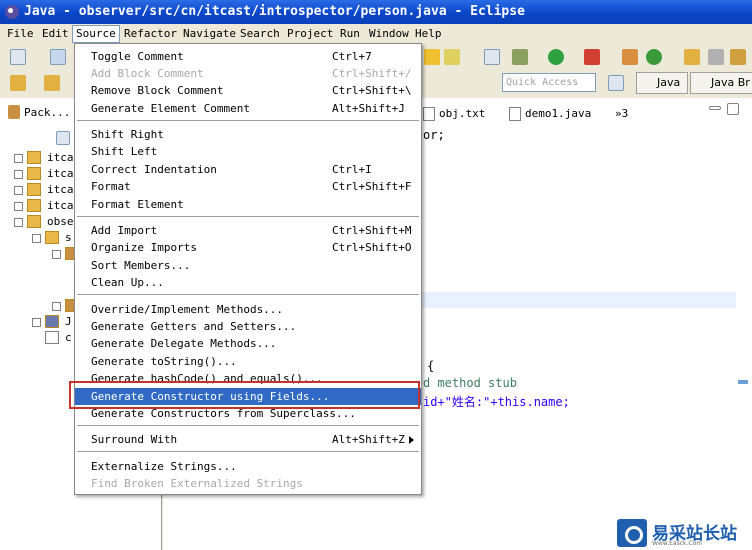 The image size is (752, 550). What do you see at coordinates (310, 34) in the screenshot?
I see `menu-project: Project` at bounding box center [310, 34].